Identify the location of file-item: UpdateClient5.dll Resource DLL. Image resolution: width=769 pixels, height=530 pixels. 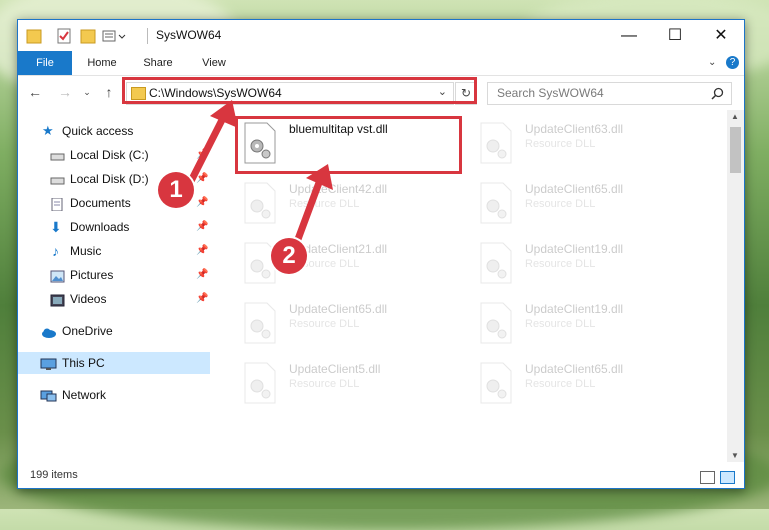
(352, 387).